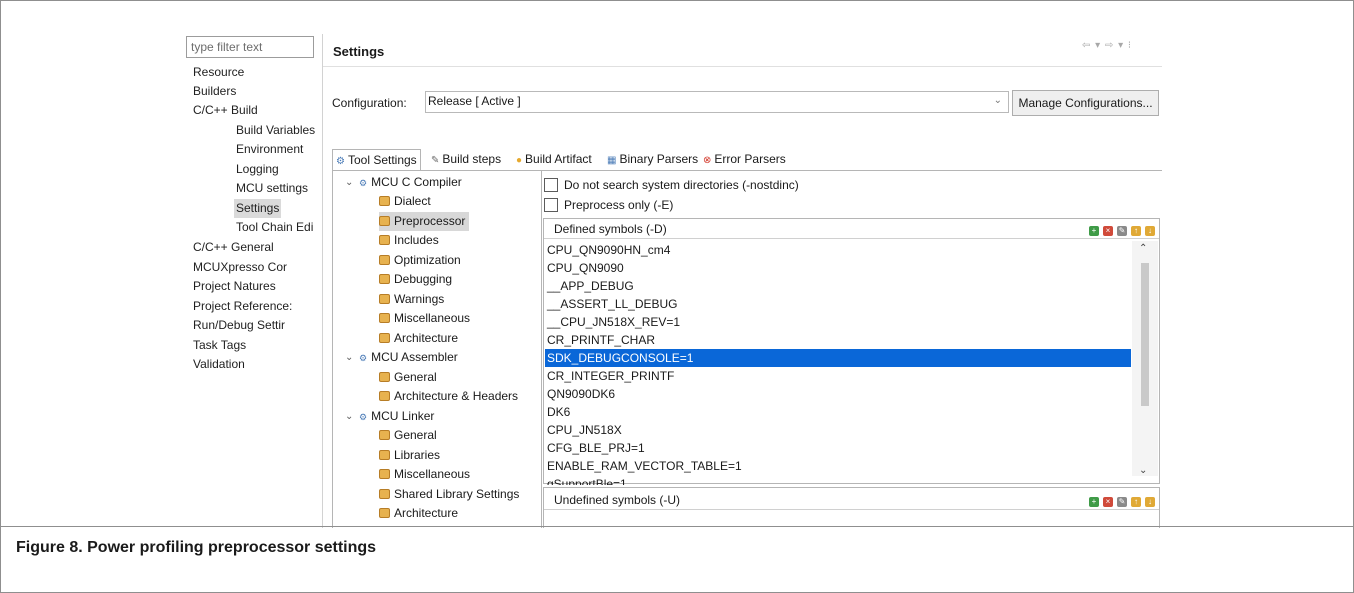 This screenshot has width=1354, height=593. I want to click on wrench-icon: ✎, so click(435, 160).